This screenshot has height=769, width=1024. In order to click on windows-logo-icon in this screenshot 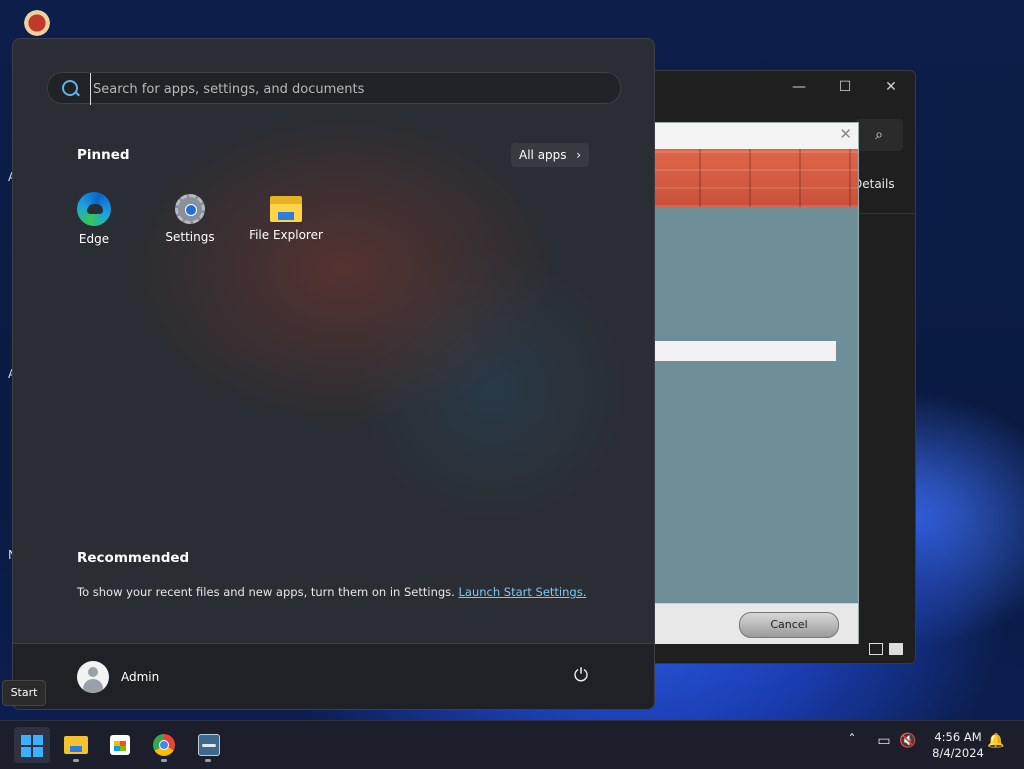, I will do `click(32, 746)`.